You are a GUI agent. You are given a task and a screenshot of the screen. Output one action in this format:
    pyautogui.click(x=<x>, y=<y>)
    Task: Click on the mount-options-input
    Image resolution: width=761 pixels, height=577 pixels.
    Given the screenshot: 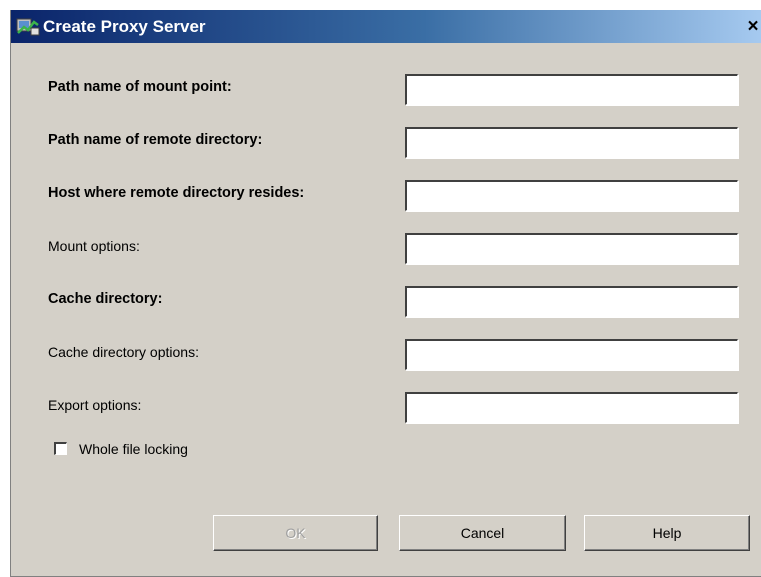 What is the action you would take?
    pyautogui.click(x=571, y=248)
    